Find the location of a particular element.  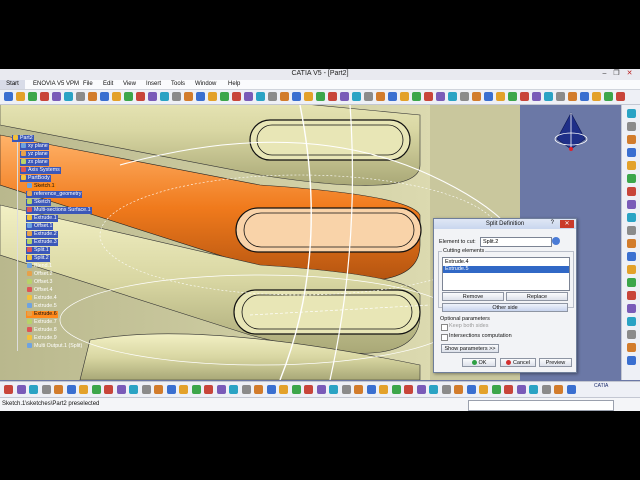

preview-button: Preview is located at coordinates (555, 362).